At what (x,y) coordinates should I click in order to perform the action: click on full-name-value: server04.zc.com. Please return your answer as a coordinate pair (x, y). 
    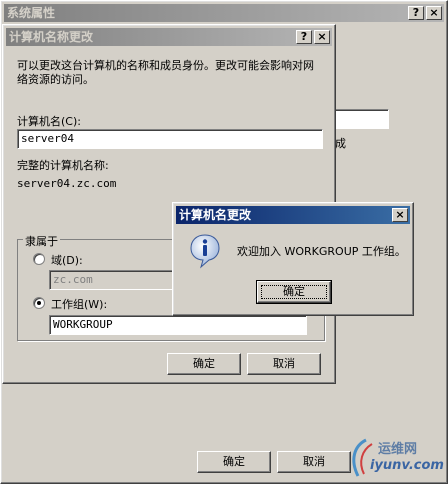
    Looking at the image, I should click on (67, 183).